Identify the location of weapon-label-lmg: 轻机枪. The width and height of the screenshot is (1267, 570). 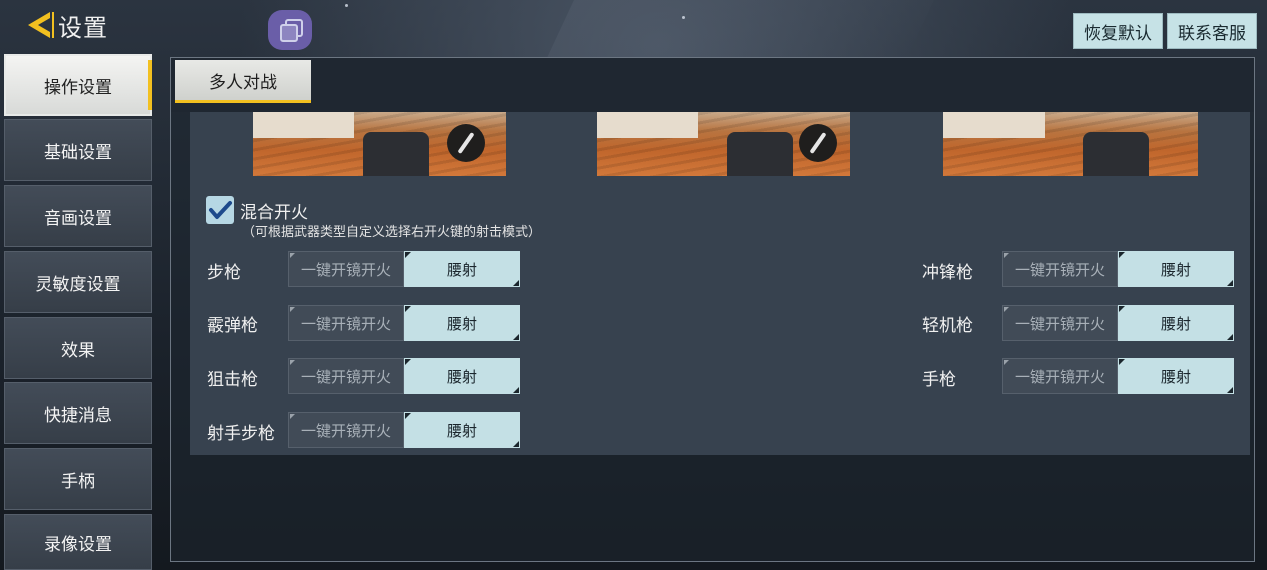
(947, 326).